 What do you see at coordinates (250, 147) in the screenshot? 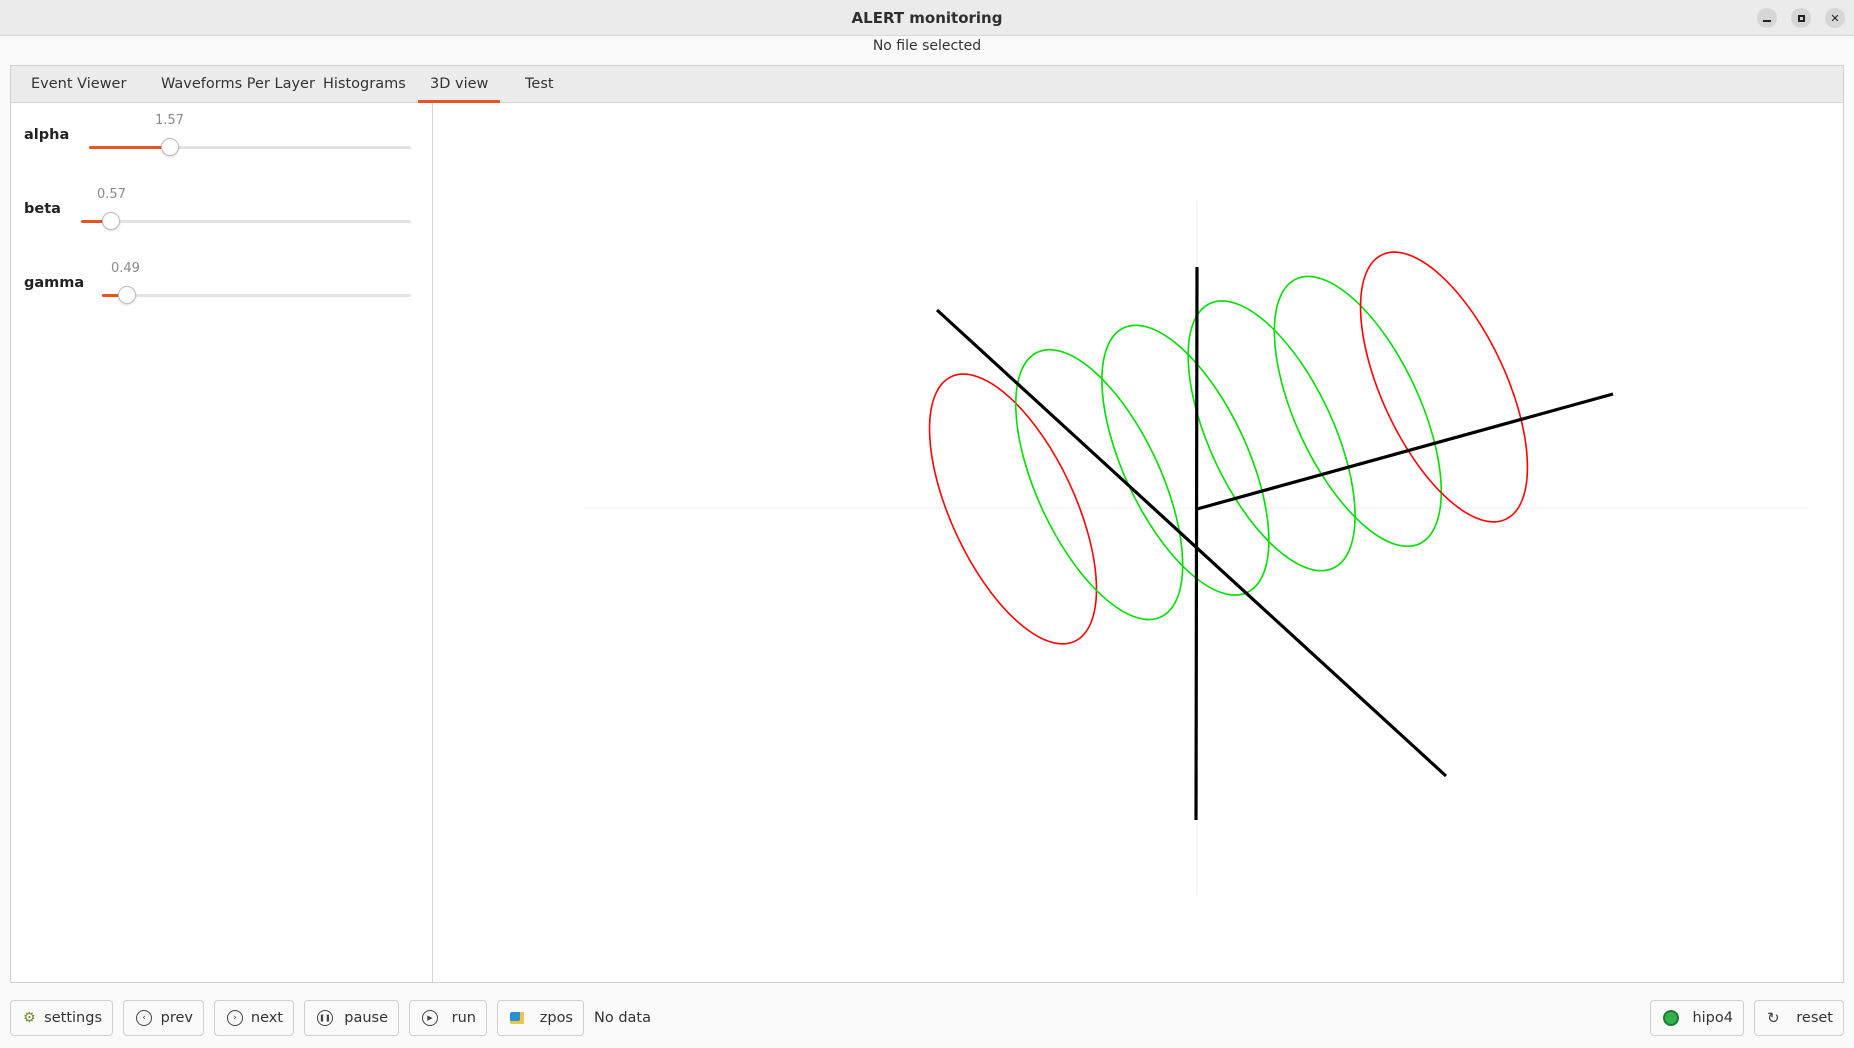
I see `slider-alpha` at bounding box center [250, 147].